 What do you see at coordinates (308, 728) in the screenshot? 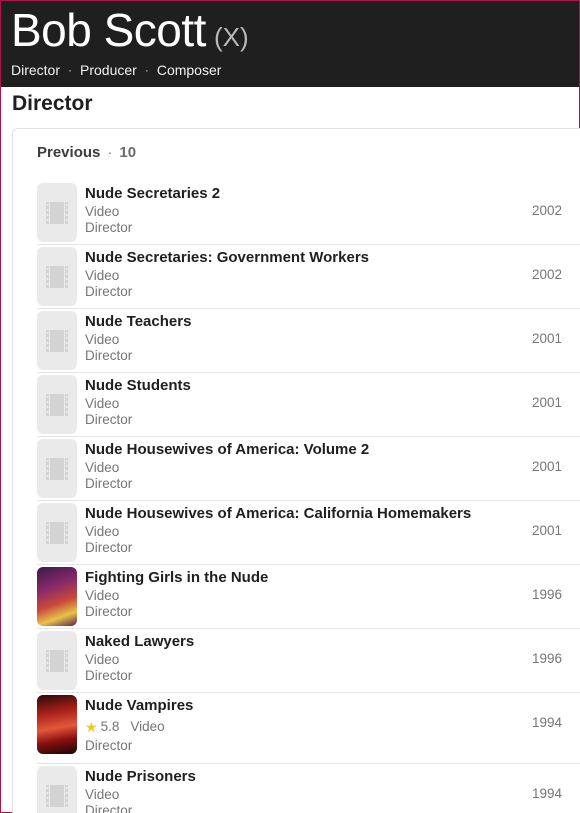
I see `credit-row: Nude Vampires ★ 5.8 Video Director 1994` at bounding box center [308, 728].